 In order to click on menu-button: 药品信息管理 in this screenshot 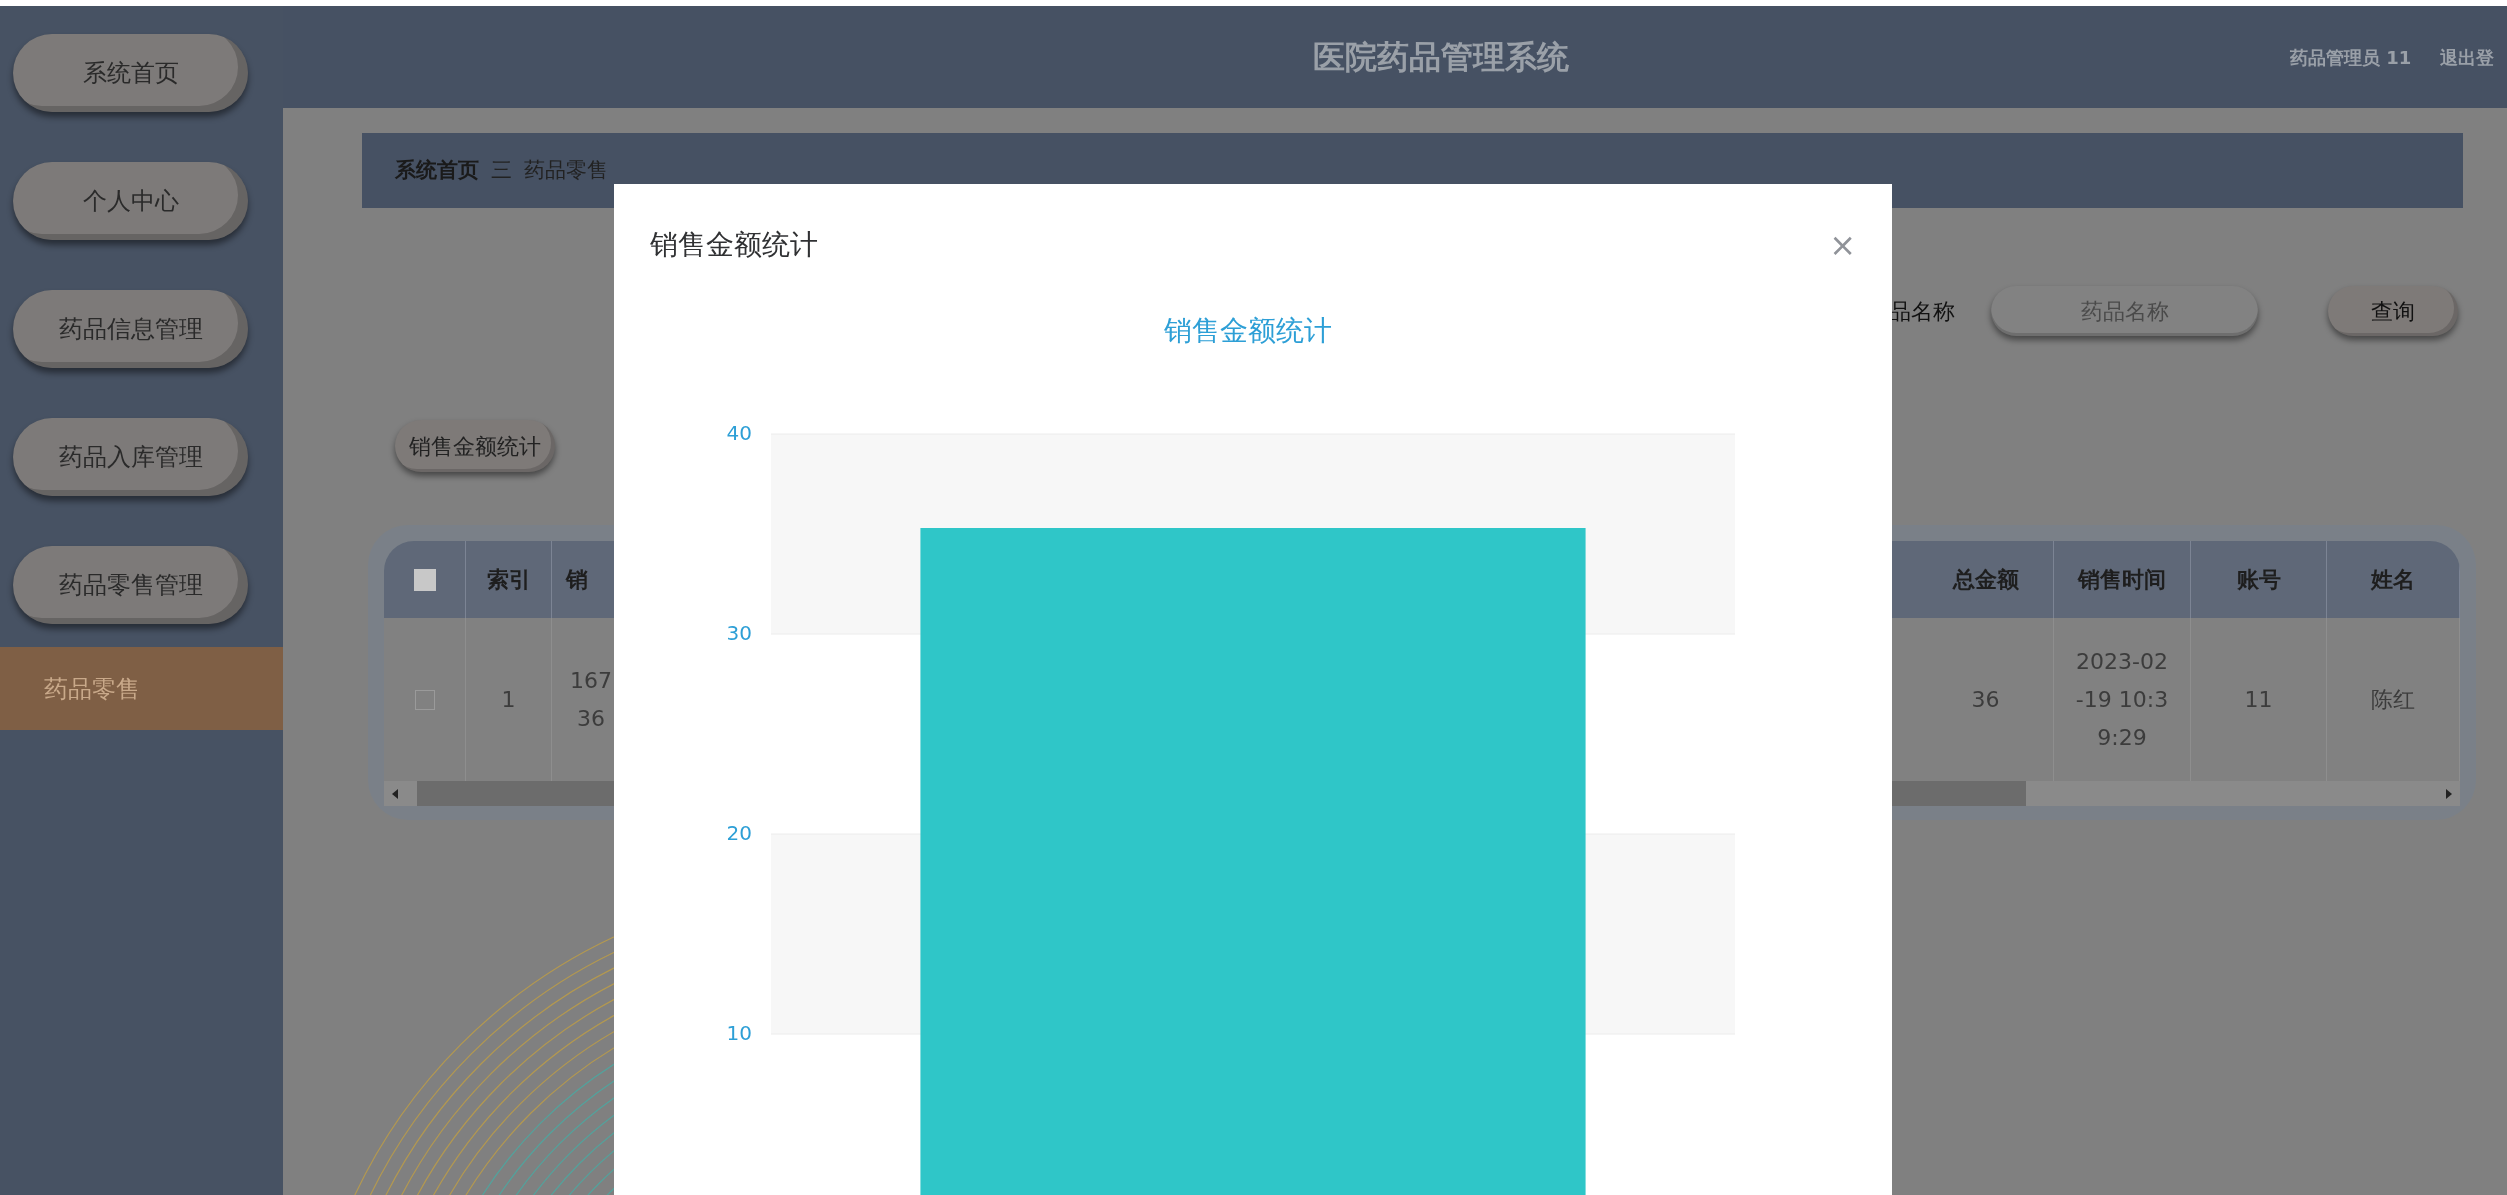, I will do `click(130, 329)`.